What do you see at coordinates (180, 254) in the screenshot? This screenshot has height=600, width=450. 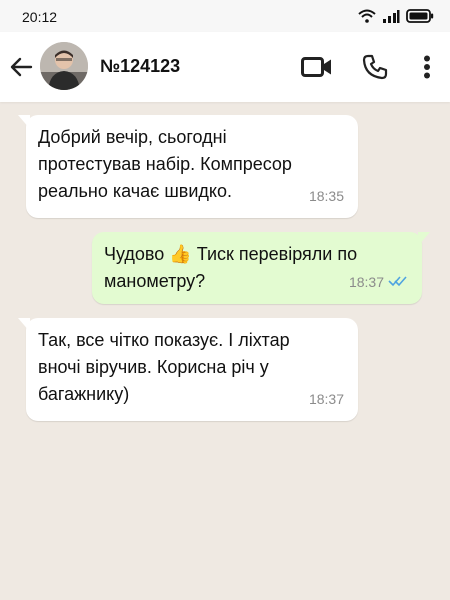 I see `thumbs-up-emoji: 👍` at bounding box center [180, 254].